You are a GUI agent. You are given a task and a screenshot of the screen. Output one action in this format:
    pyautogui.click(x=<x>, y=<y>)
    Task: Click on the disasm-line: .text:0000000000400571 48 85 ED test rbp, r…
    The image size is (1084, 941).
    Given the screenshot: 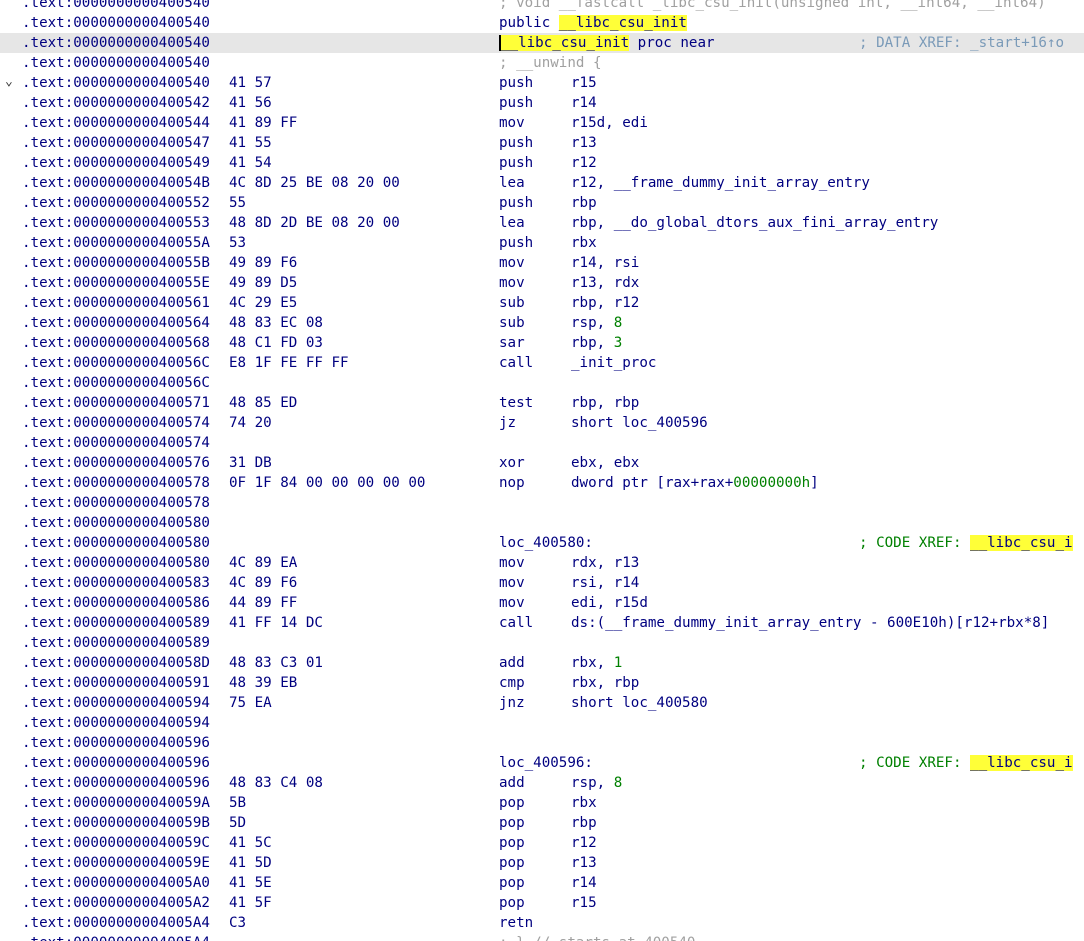 What is the action you would take?
    pyautogui.click(x=542, y=403)
    